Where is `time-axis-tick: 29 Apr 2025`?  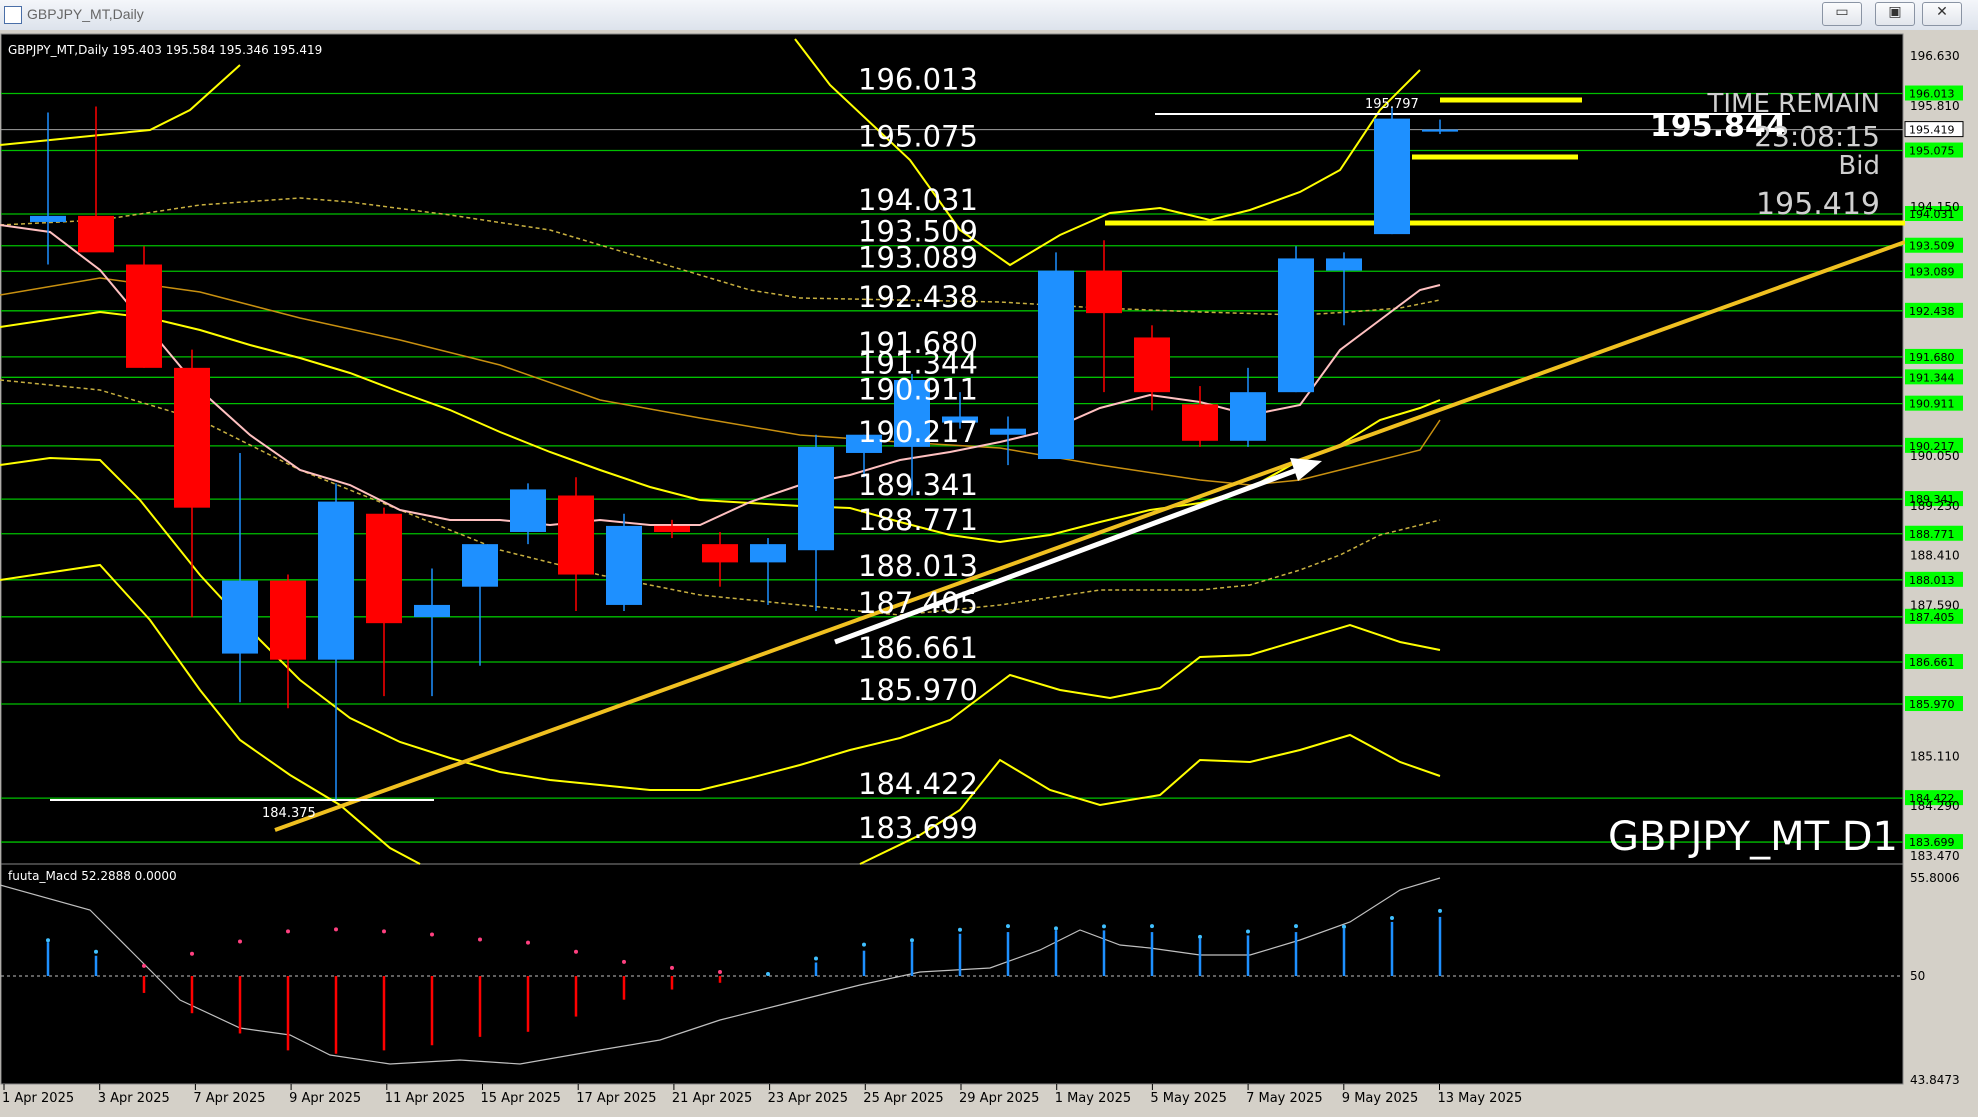
time-axis-tick: 29 Apr 2025 is located at coordinates (999, 1098).